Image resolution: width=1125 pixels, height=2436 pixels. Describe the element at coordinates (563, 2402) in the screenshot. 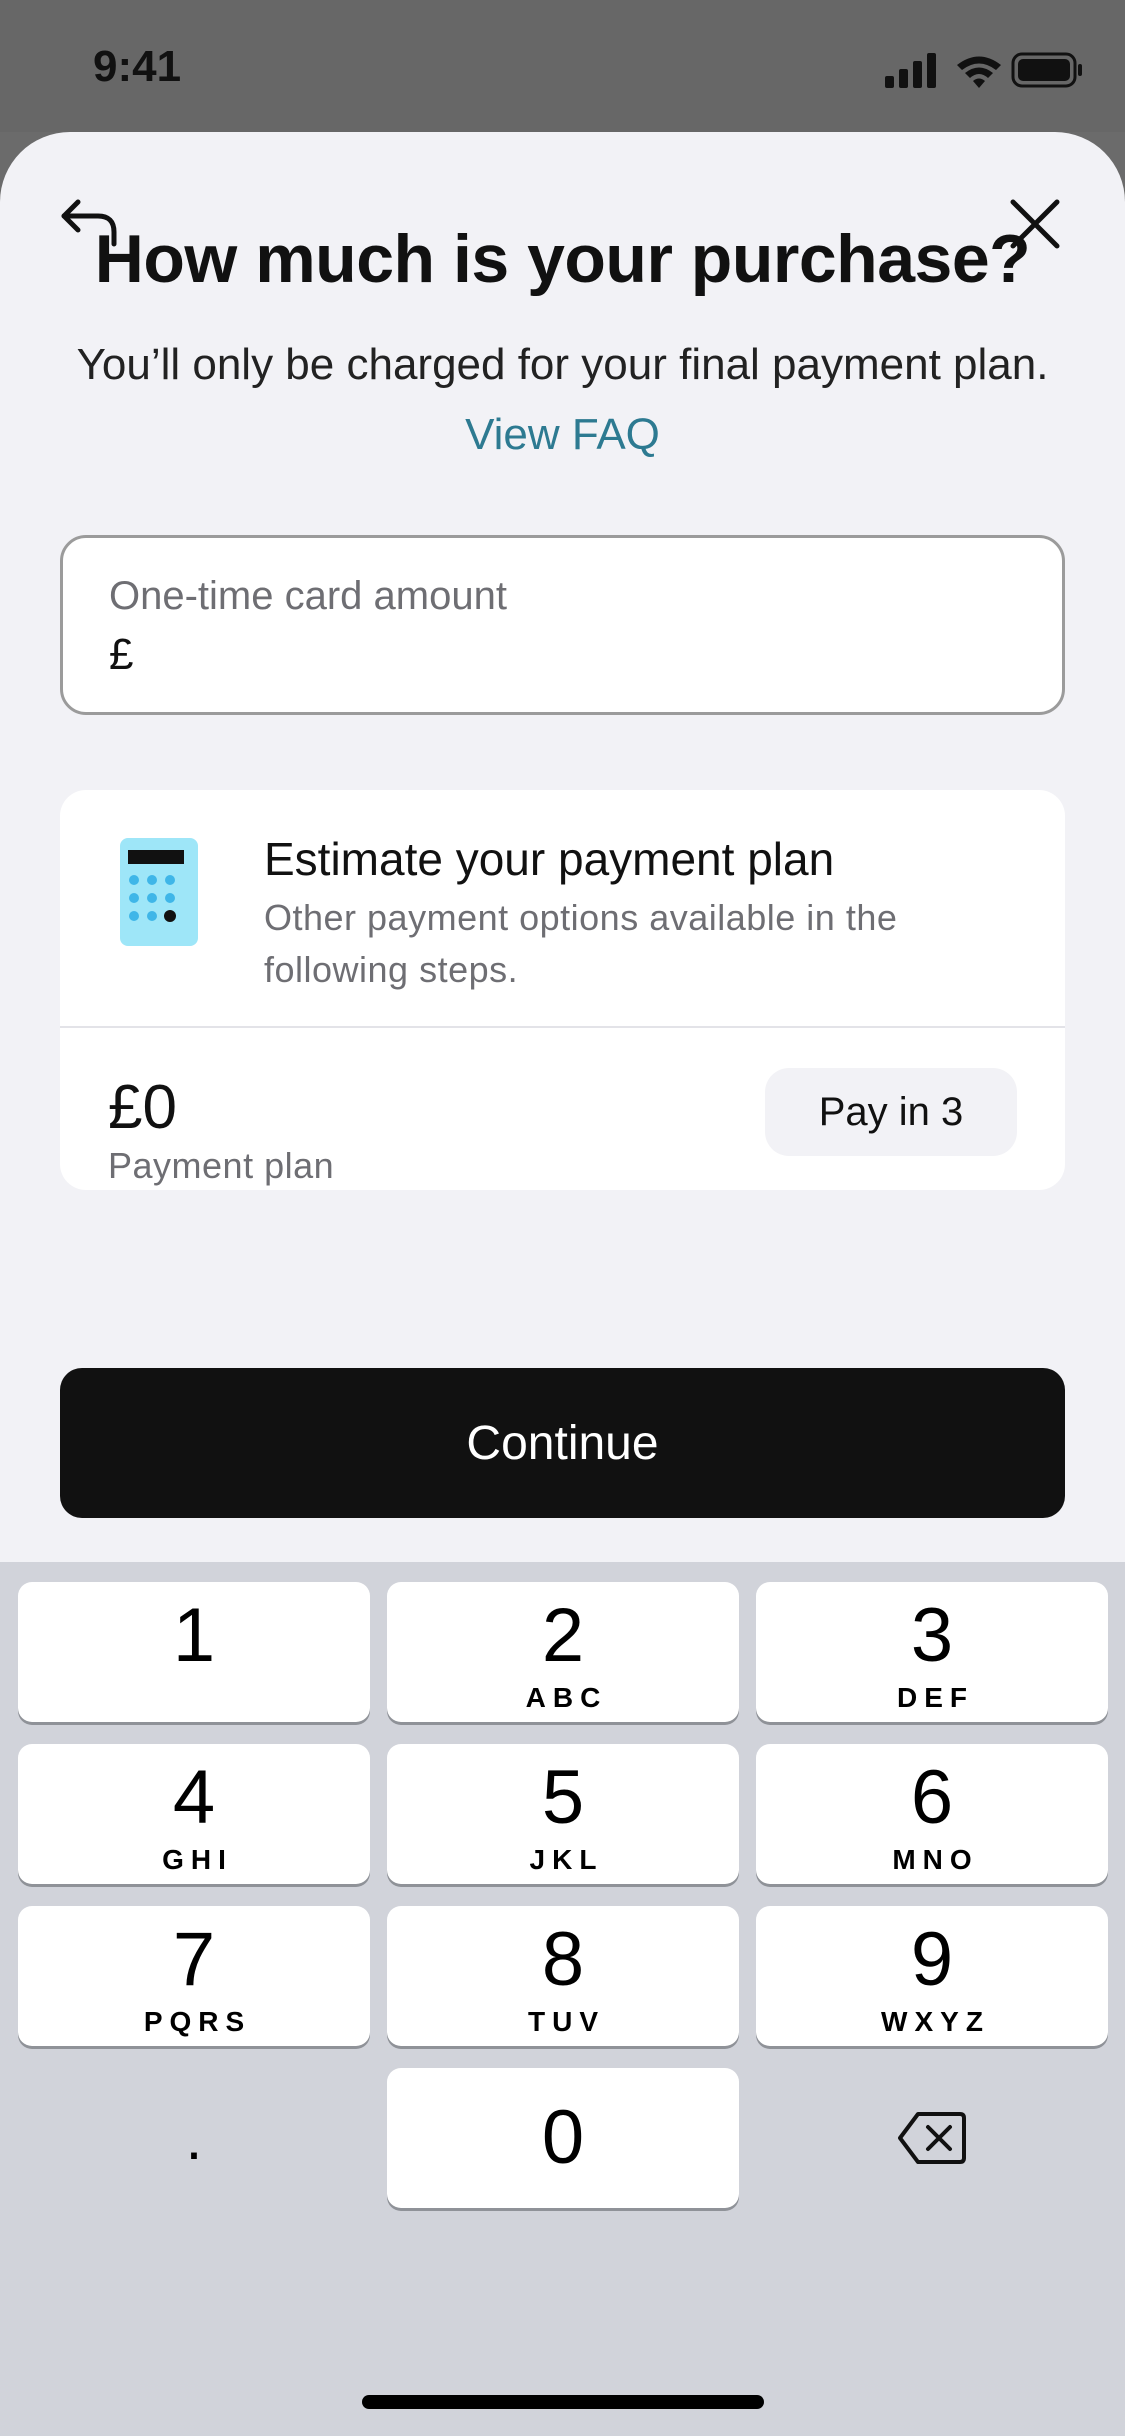

I see `home-indicator` at that location.